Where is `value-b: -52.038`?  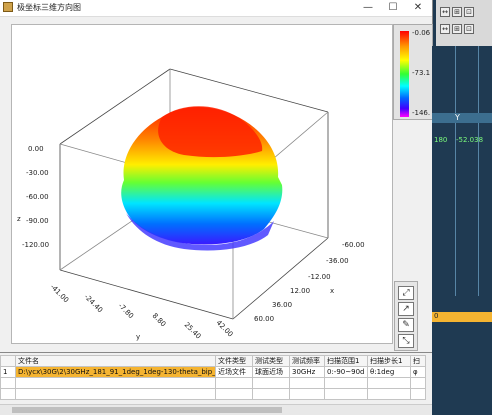
value-b: -52.038 is located at coordinates (470, 140).